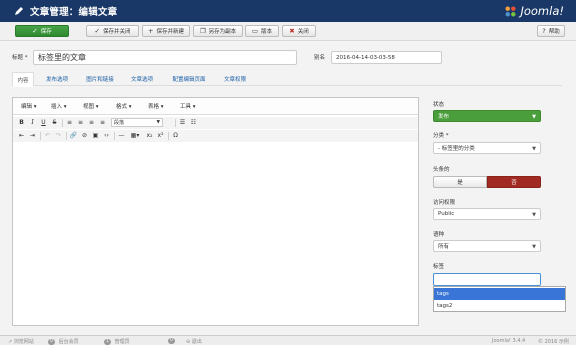 The height and width of the screenshot is (345, 576). I want to click on tab-editor-config: 配置编辑页面, so click(189, 79).